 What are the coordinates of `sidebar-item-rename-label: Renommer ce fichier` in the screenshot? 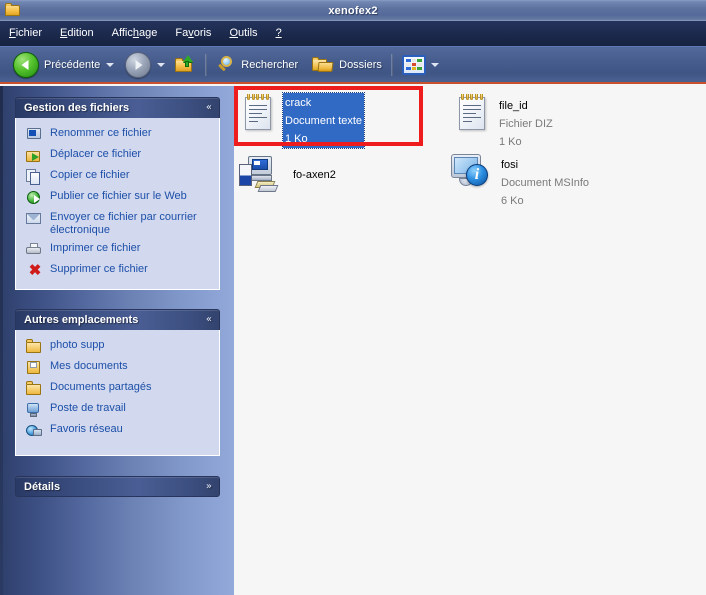 It's located at (101, 133).